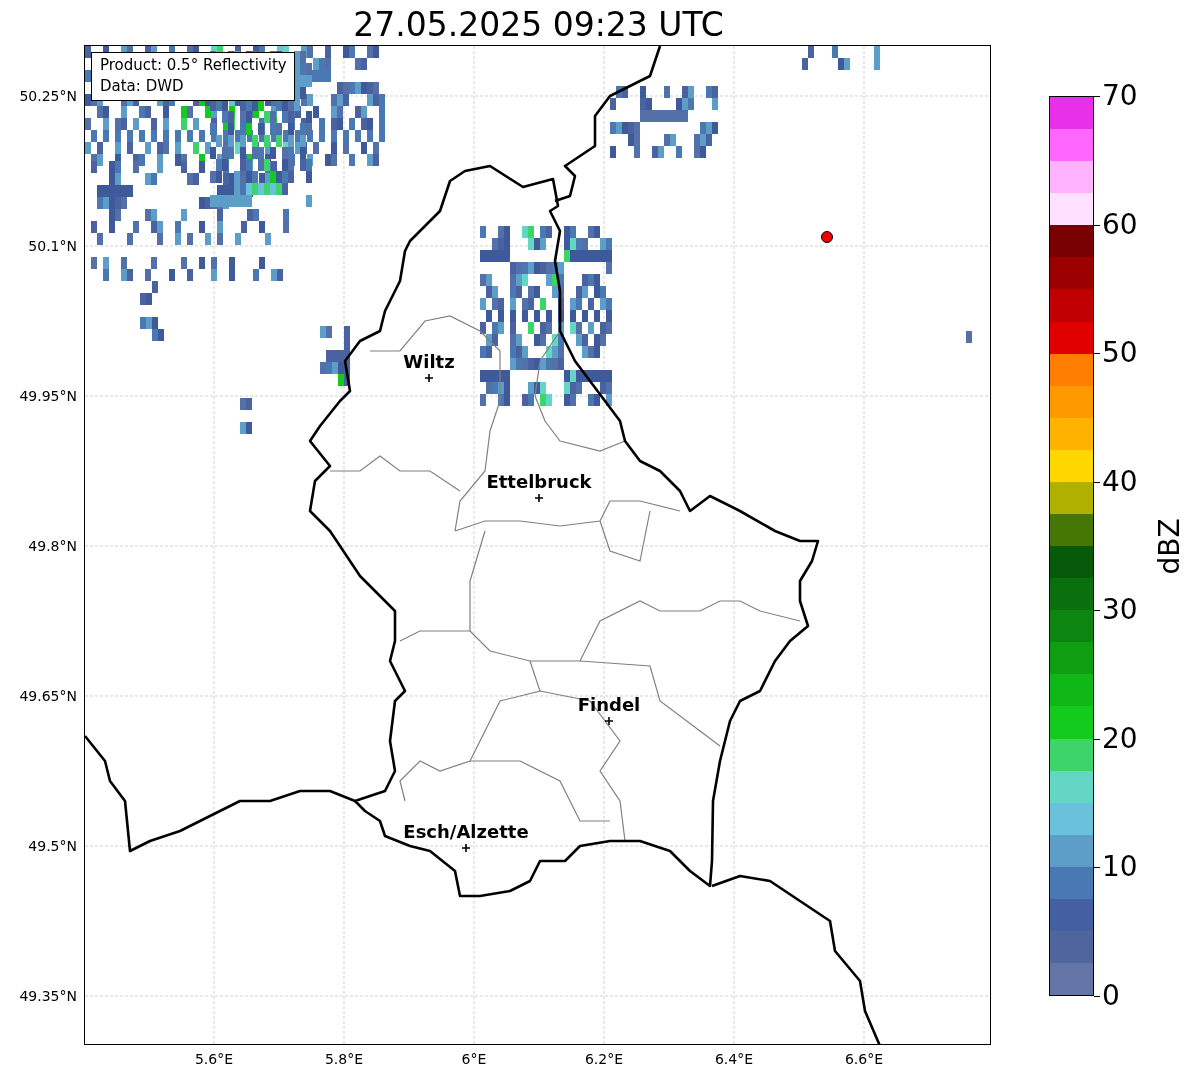 The height and width of the screenshot is (1081, 1184). What do you see at coordinates (142, 86) in the screenshot?
I see `legend-text: Data: DWD` at bounding box center [142, 86].